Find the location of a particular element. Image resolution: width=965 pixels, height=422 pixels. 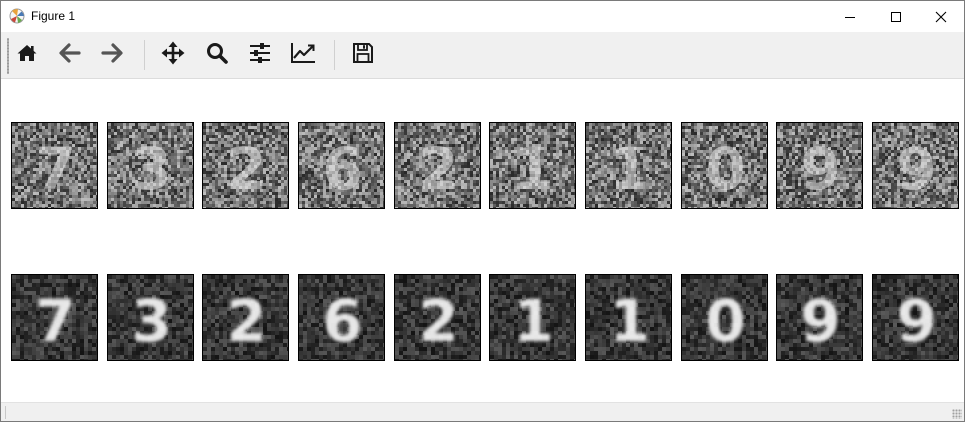

noisy-digit-image: 0 is located at coordinates (724, 165).